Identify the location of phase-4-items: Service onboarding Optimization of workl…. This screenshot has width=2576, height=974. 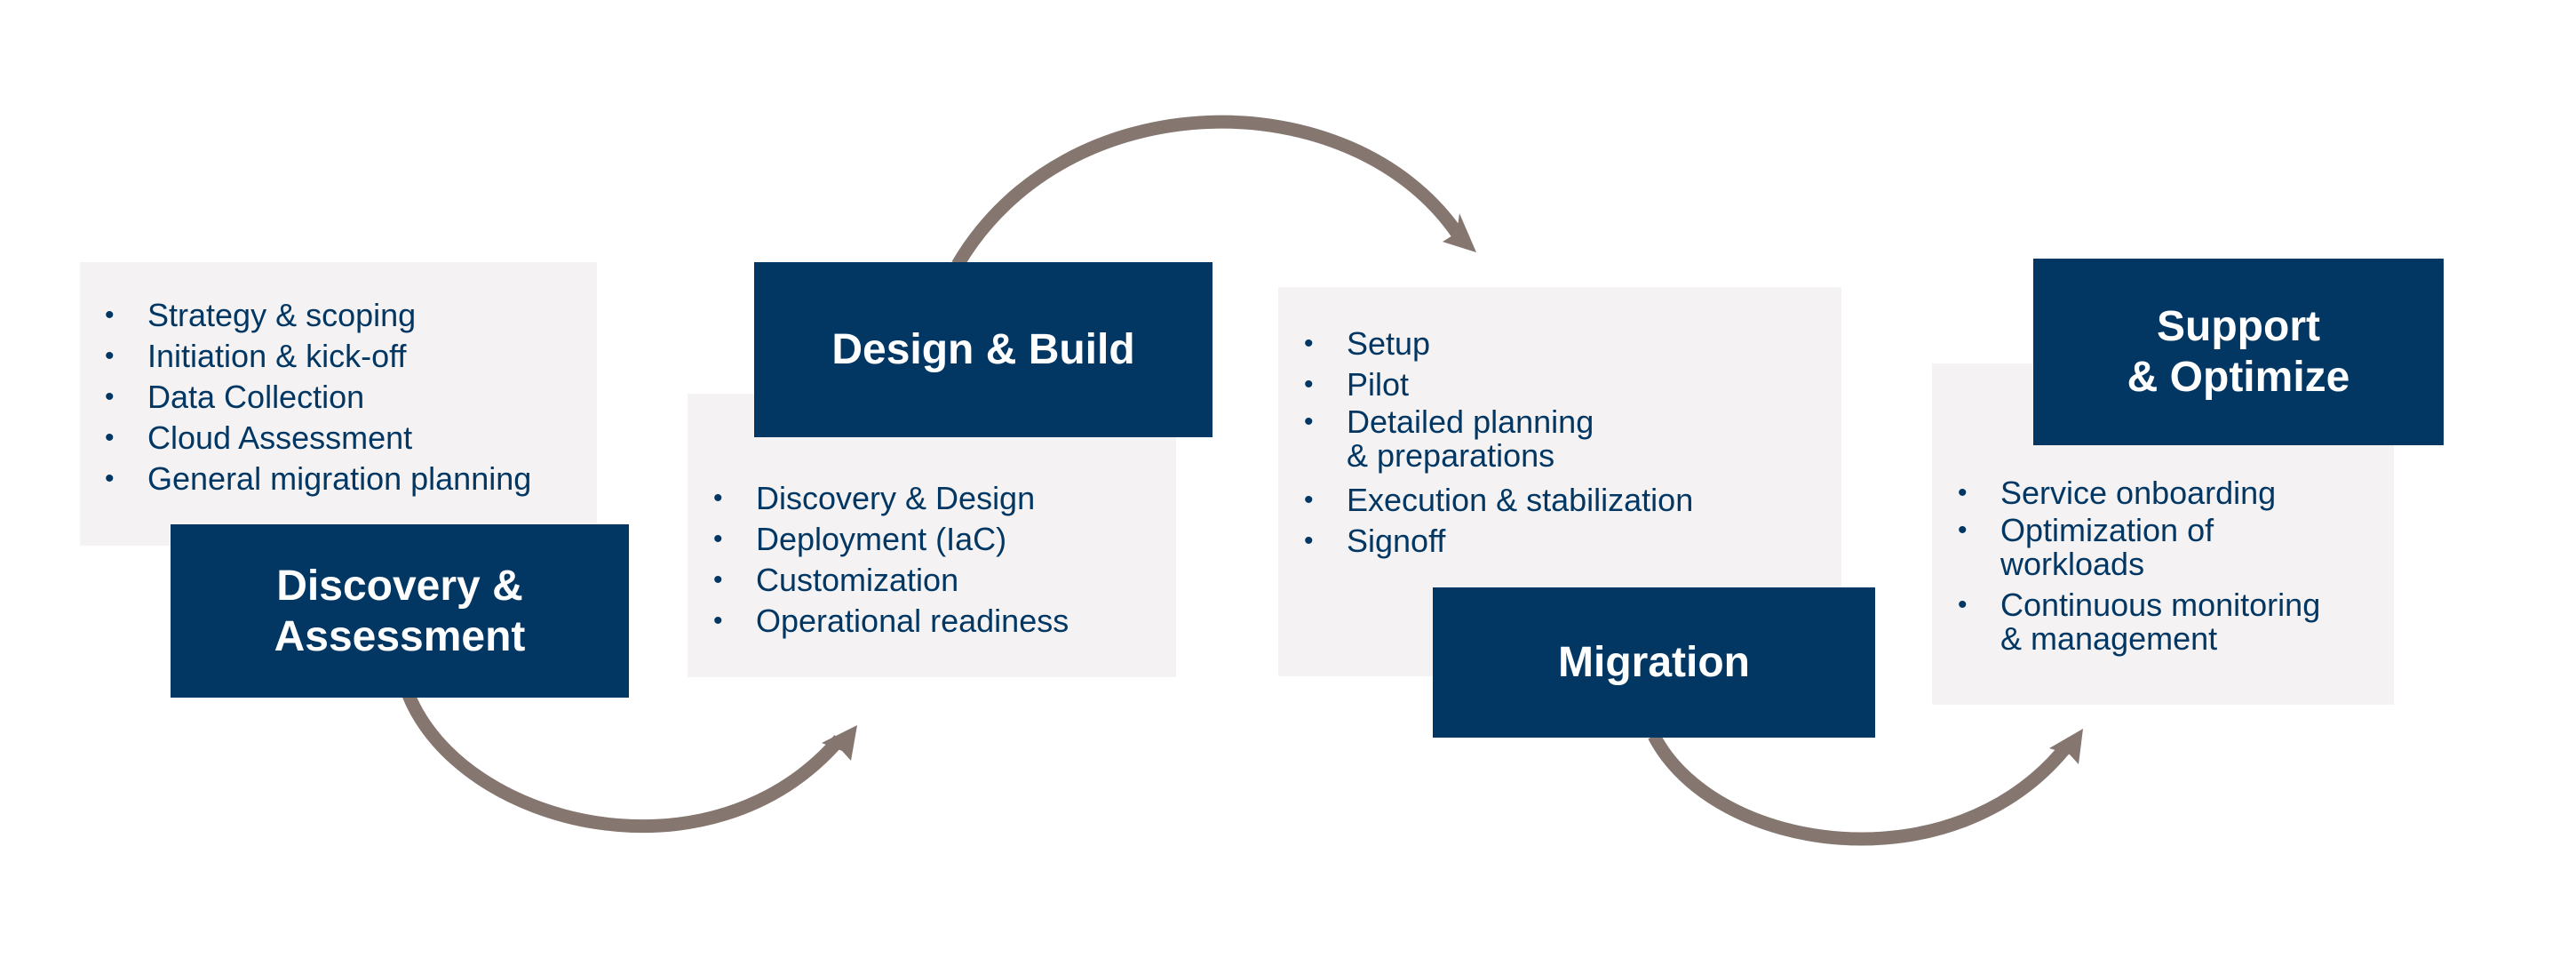
(2139, 565).